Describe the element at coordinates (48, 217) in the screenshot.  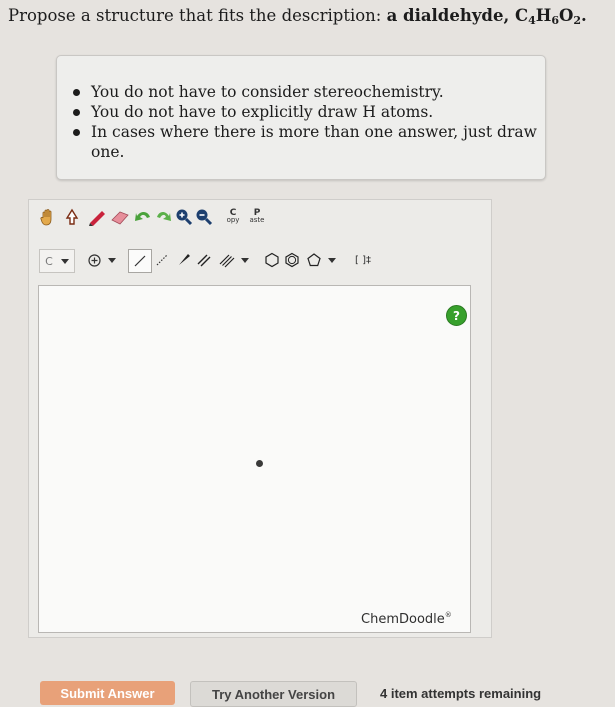
I see `hand-tool-icon` at that location.